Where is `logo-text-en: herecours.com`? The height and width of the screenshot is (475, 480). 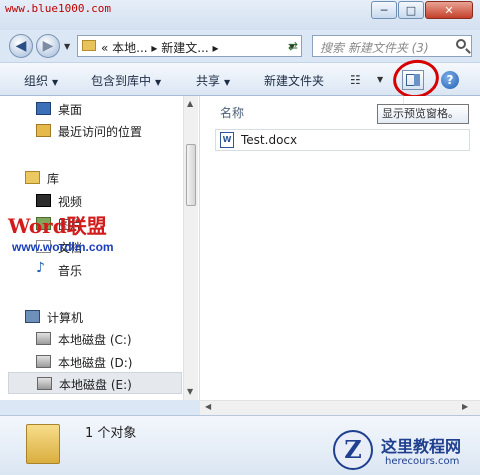 logo-text-en: herecours.com is located at coordinates (422, 461).